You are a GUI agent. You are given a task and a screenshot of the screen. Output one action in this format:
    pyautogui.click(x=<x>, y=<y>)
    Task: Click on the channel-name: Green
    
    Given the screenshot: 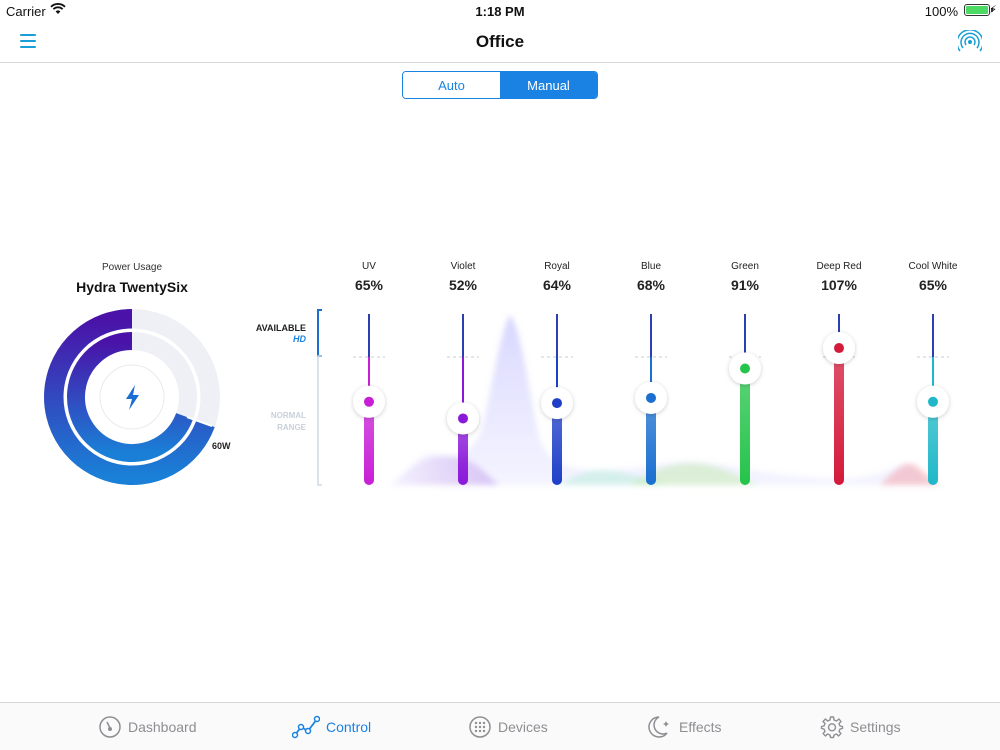 What is the action you would take?
    pyautogui.click(x=745, y=266)
    